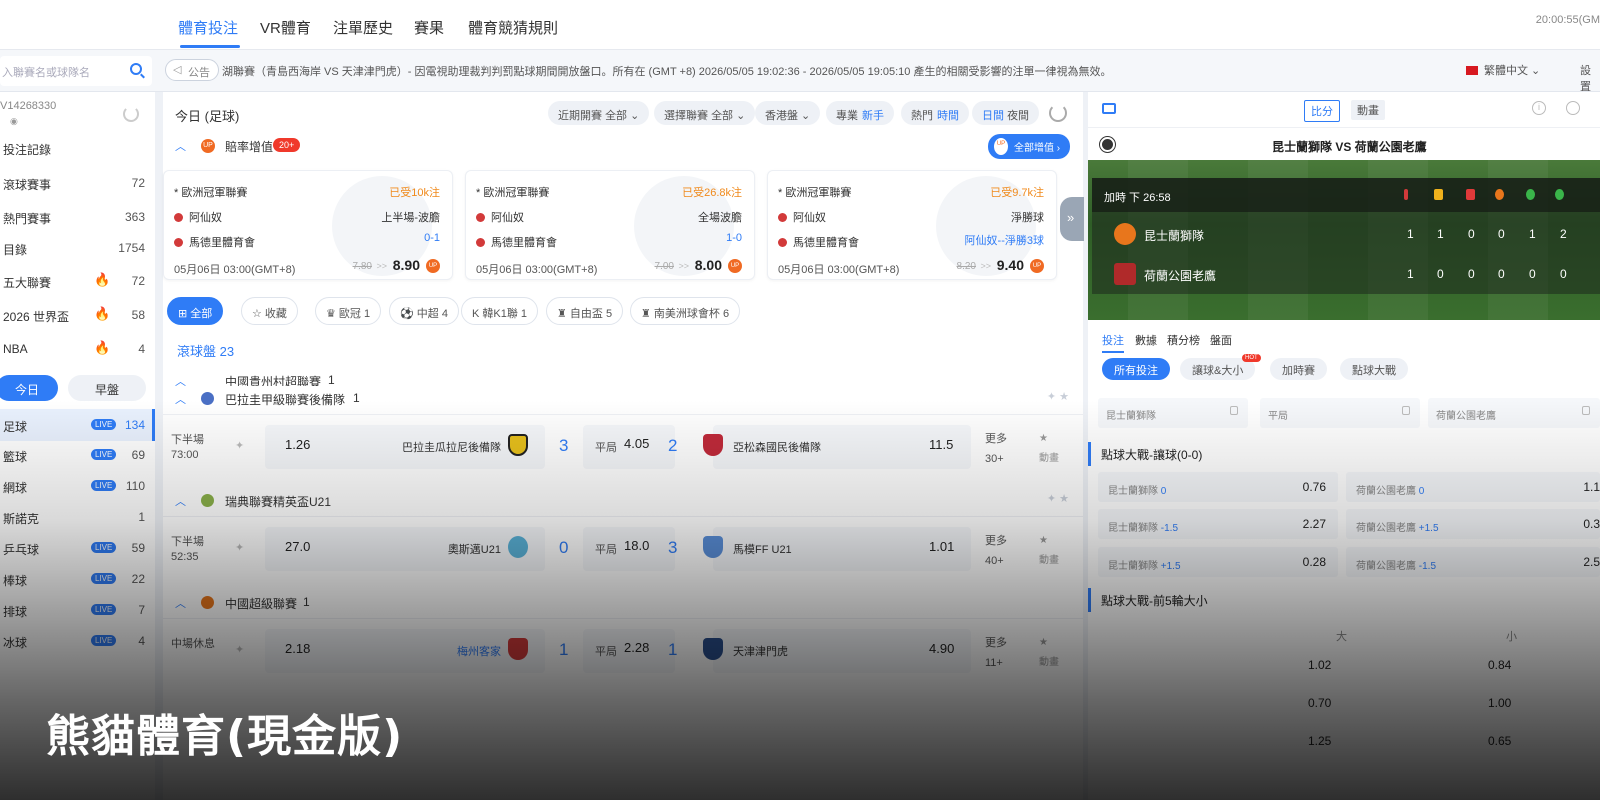  Describe the element at coordinates (208, 27) in the screenshot. I see `nav-sports-betting: 體育投注` at that location.